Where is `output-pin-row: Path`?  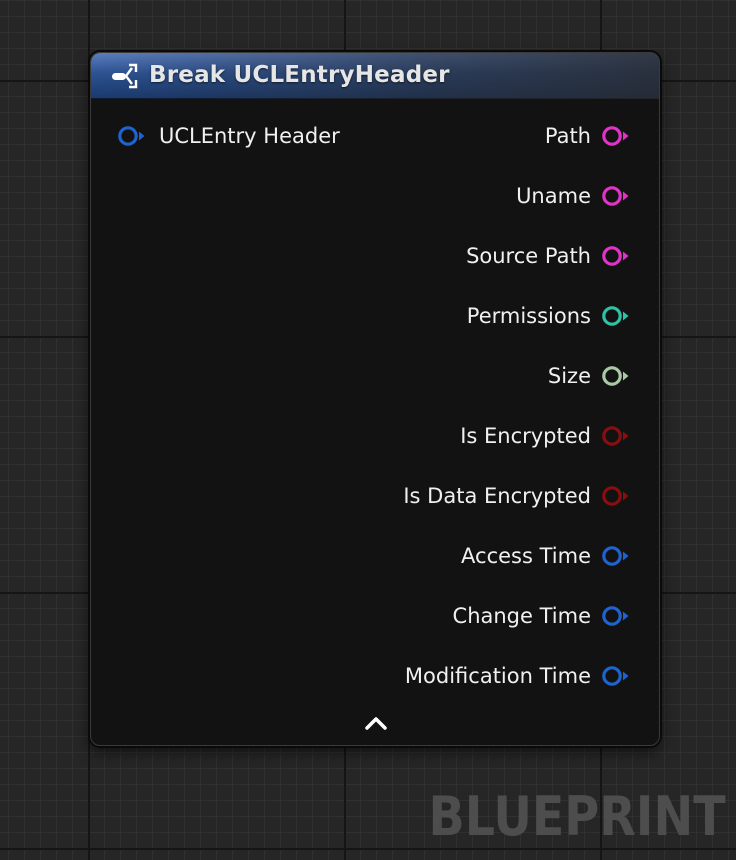
output-pin-row: Path is located at coordinates (588, 136).